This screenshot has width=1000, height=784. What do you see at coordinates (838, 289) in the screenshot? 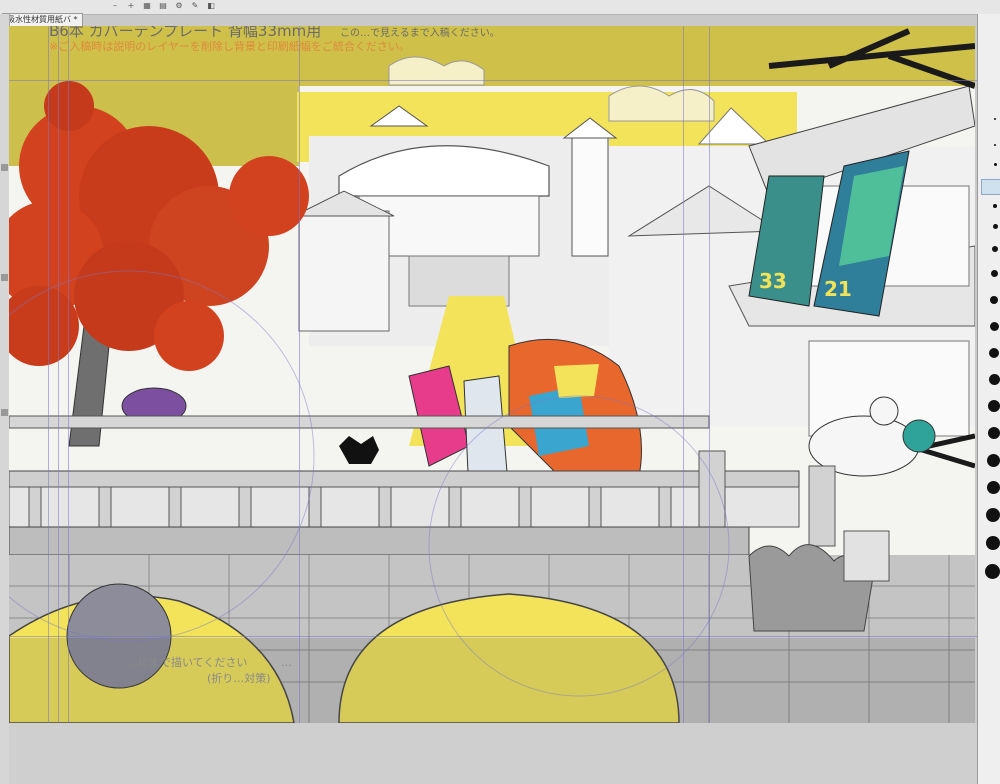
I see `banner-right-label: 21` at bounding box center [838, 289].